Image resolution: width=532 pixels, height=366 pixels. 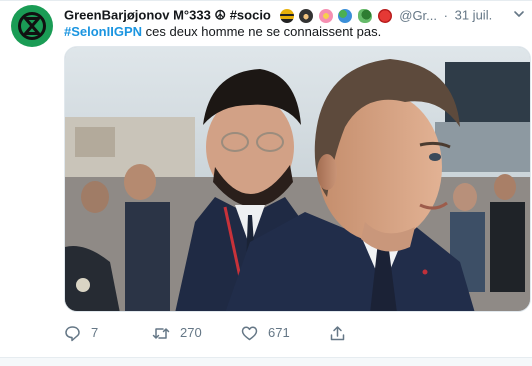 I want to click on like-button: 671, so click(x=265, y=333).